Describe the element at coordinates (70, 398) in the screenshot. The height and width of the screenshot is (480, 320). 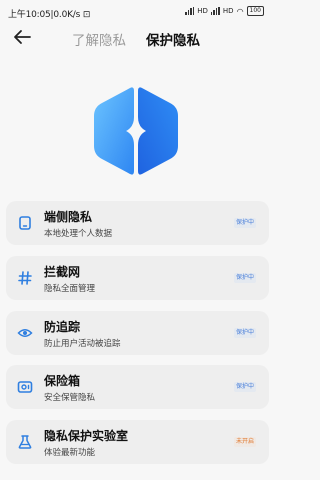
I see `card-subtitle: 安全保管隐私` at that location.